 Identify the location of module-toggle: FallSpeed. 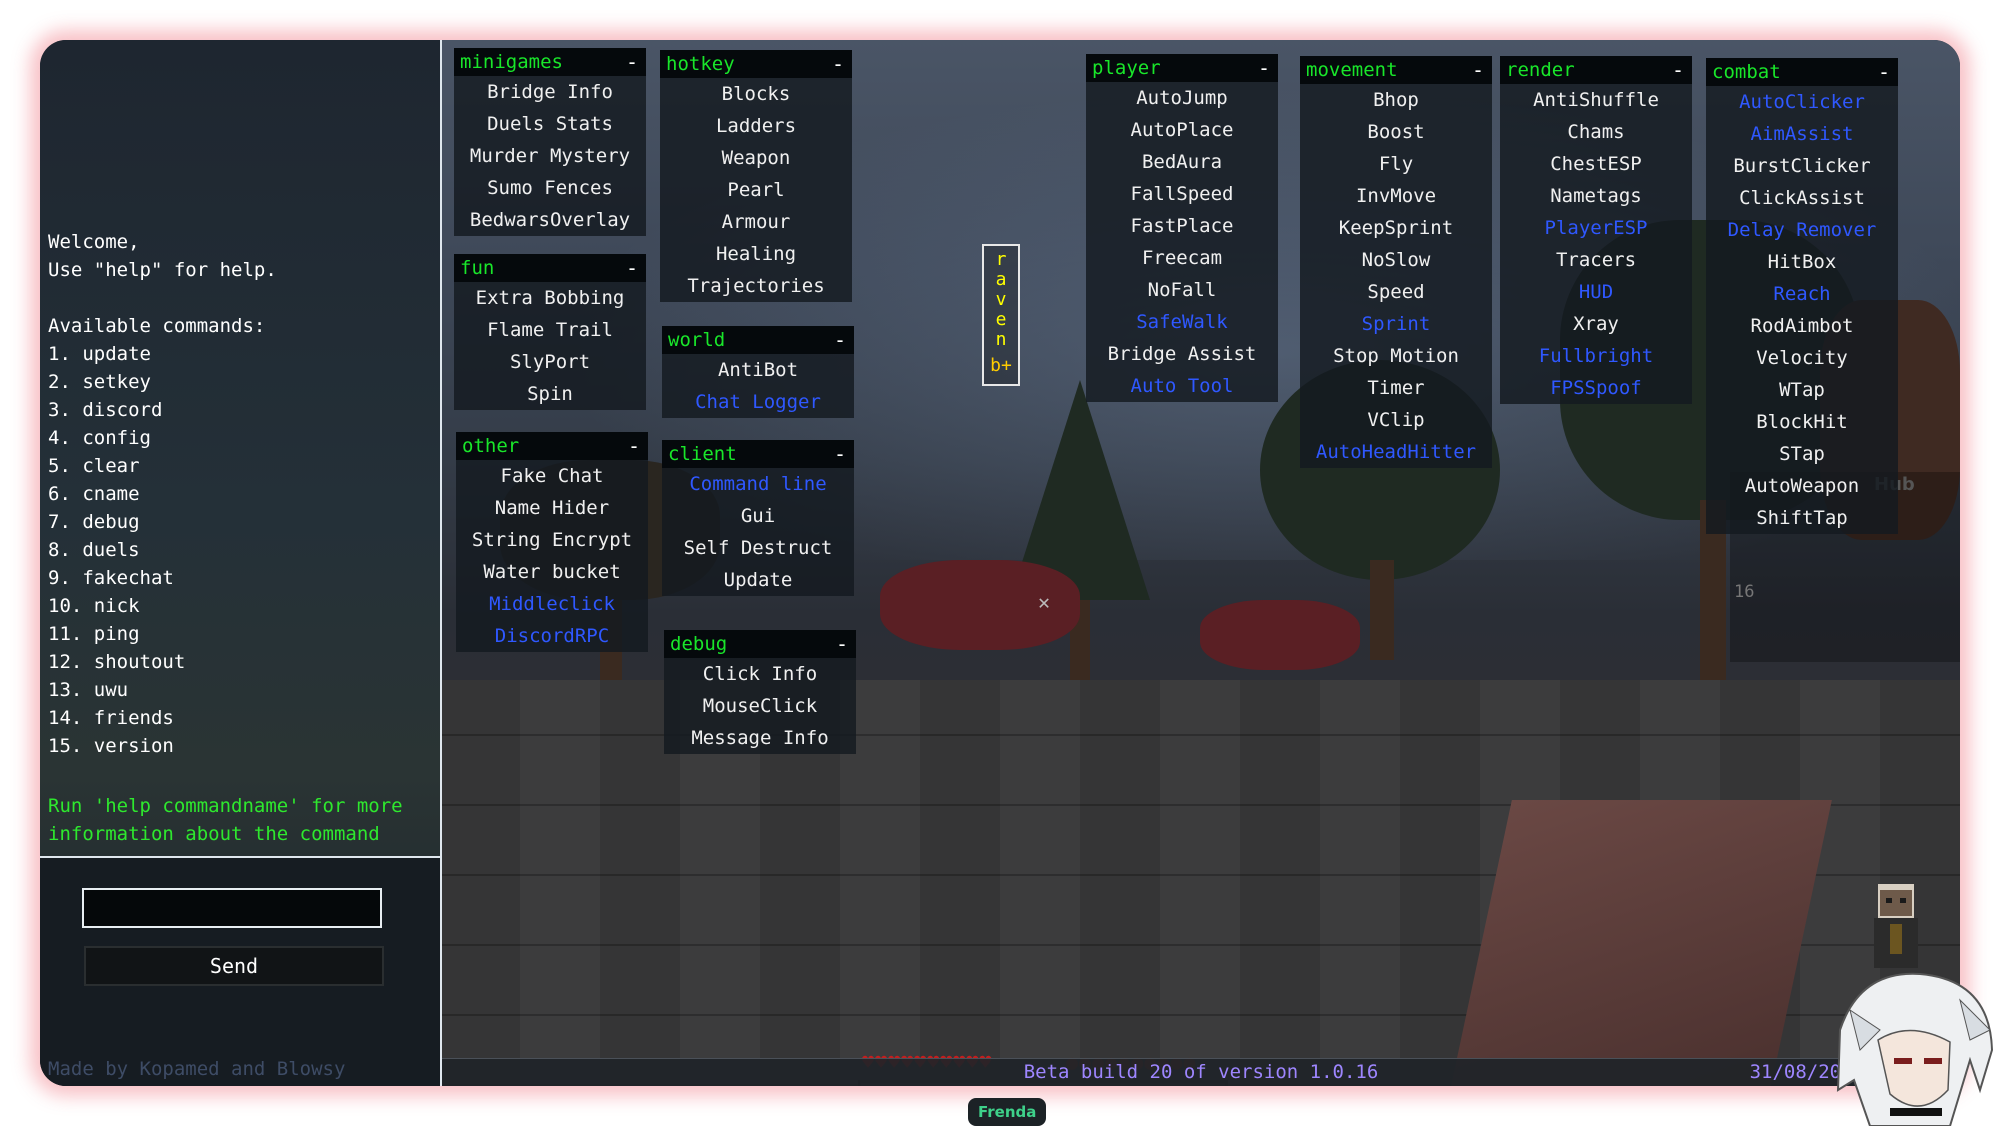
(1182, 194).